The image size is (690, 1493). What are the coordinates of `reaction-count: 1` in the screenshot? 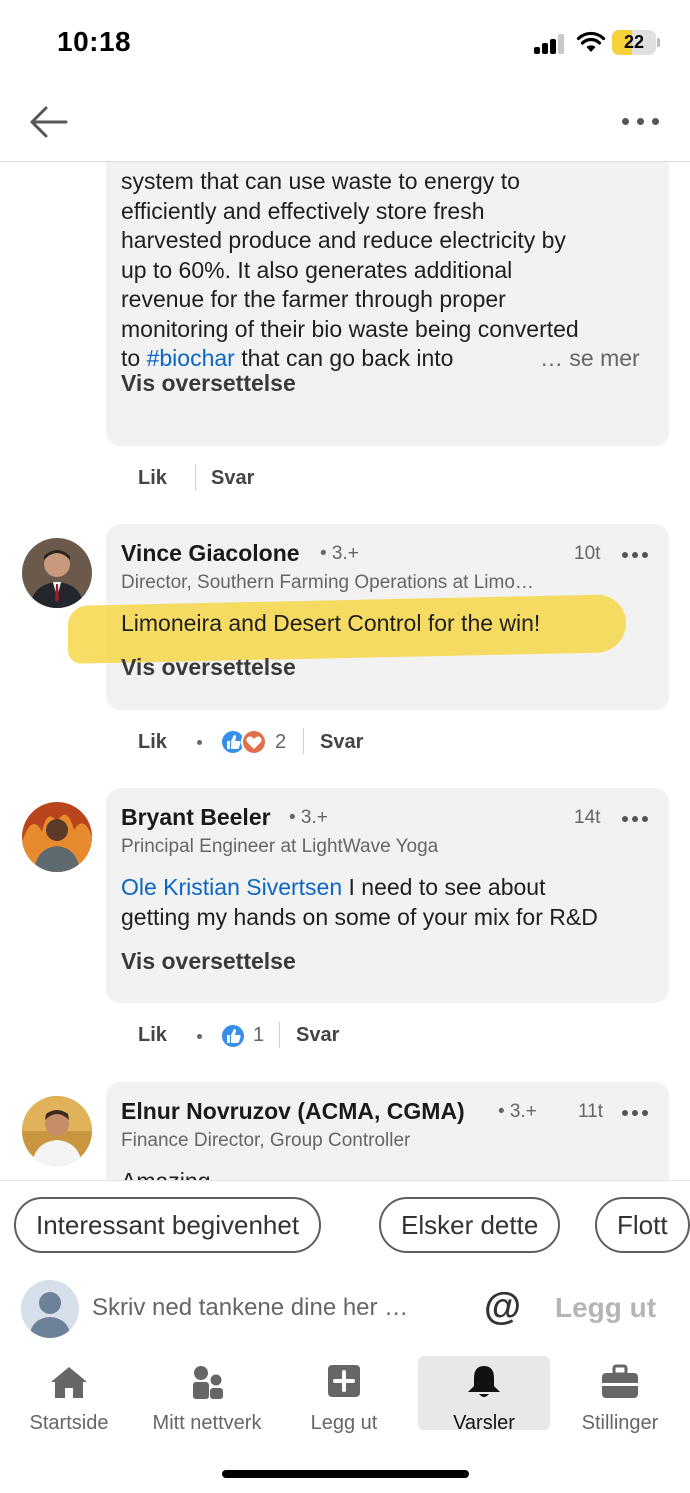 It's located at (258, 1035).